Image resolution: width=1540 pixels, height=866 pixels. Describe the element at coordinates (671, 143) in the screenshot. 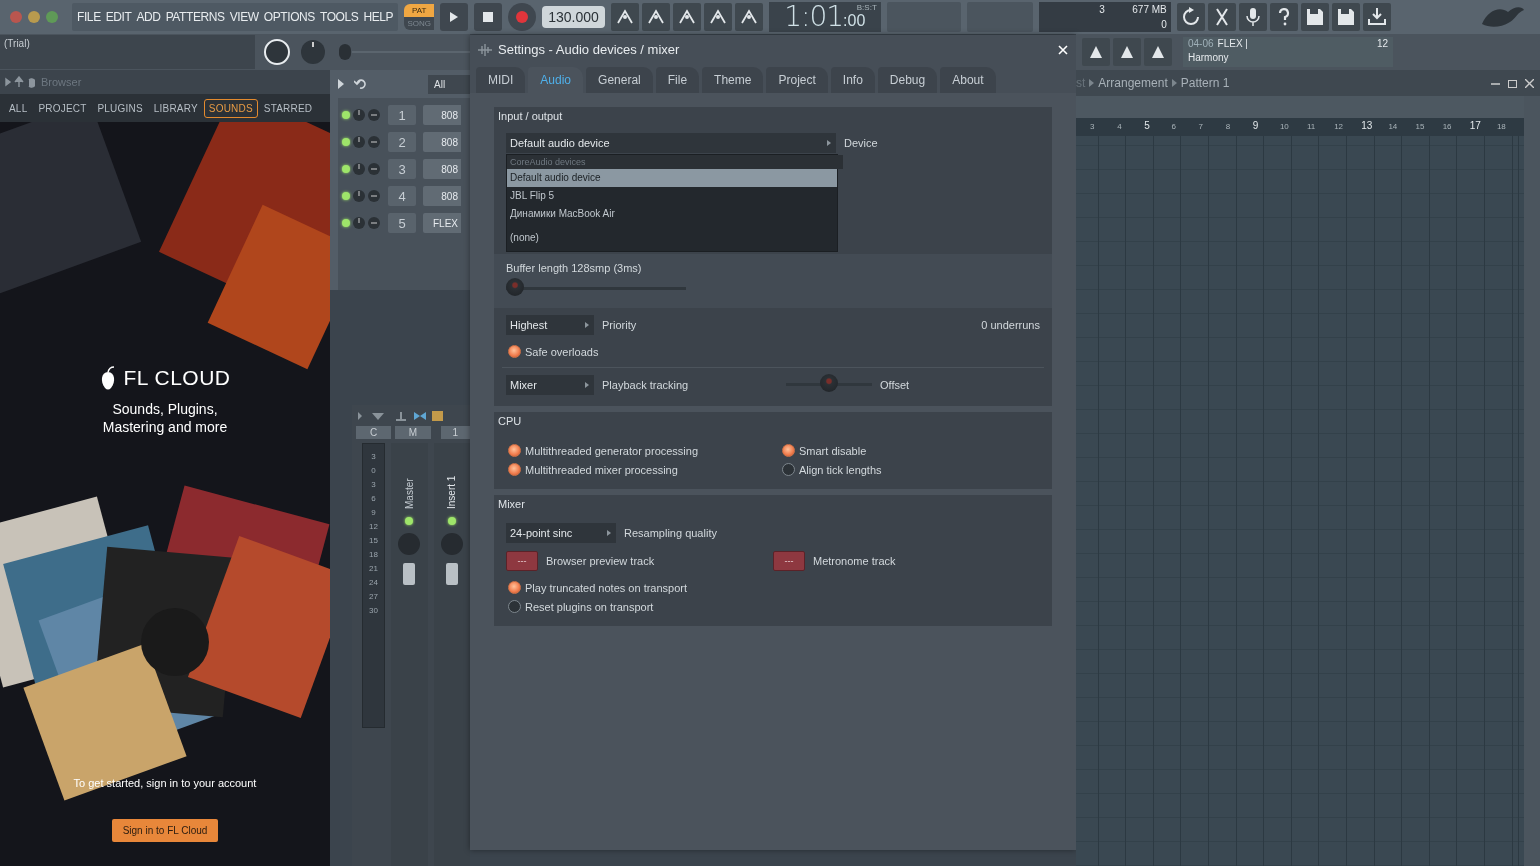

I see `dropdown: Default audio device` at that location.